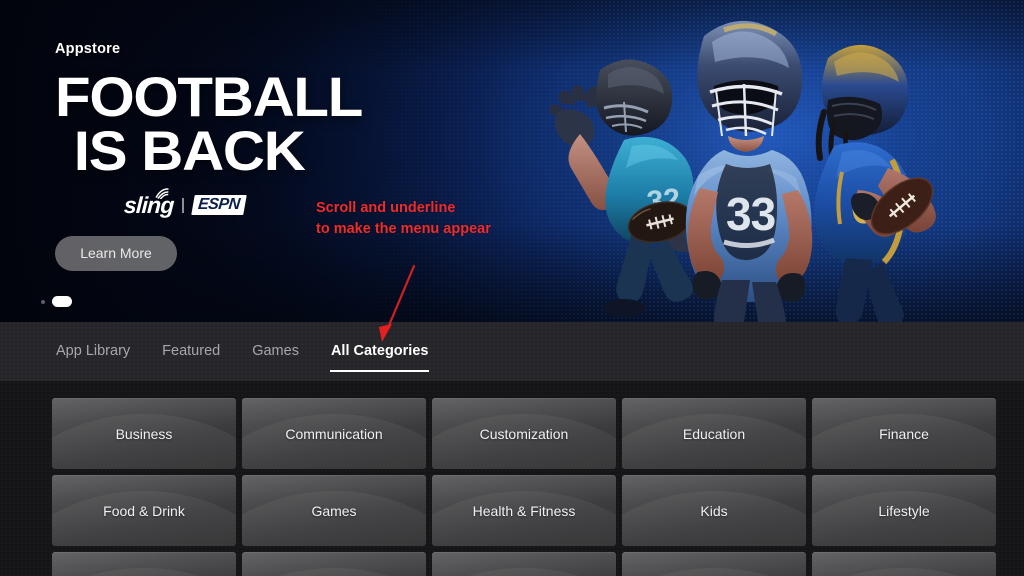 Image resolution: width=1024 pixels, height=576 pixels. I want to click on category-tile-finance: Finance, so click(904, 433).